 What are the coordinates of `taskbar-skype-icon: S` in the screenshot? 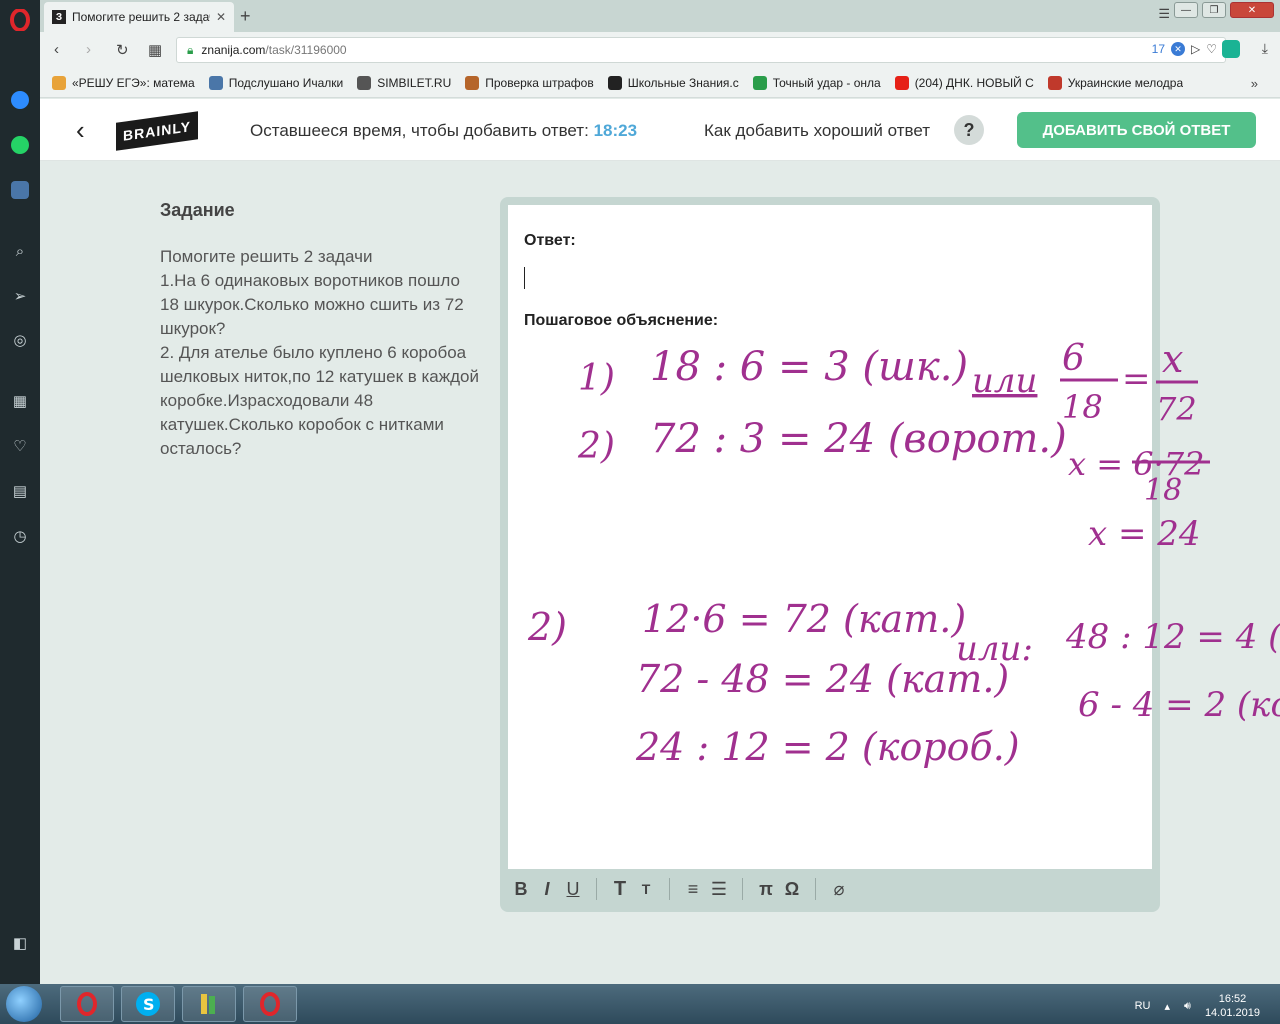 It's located at (148, 1004).